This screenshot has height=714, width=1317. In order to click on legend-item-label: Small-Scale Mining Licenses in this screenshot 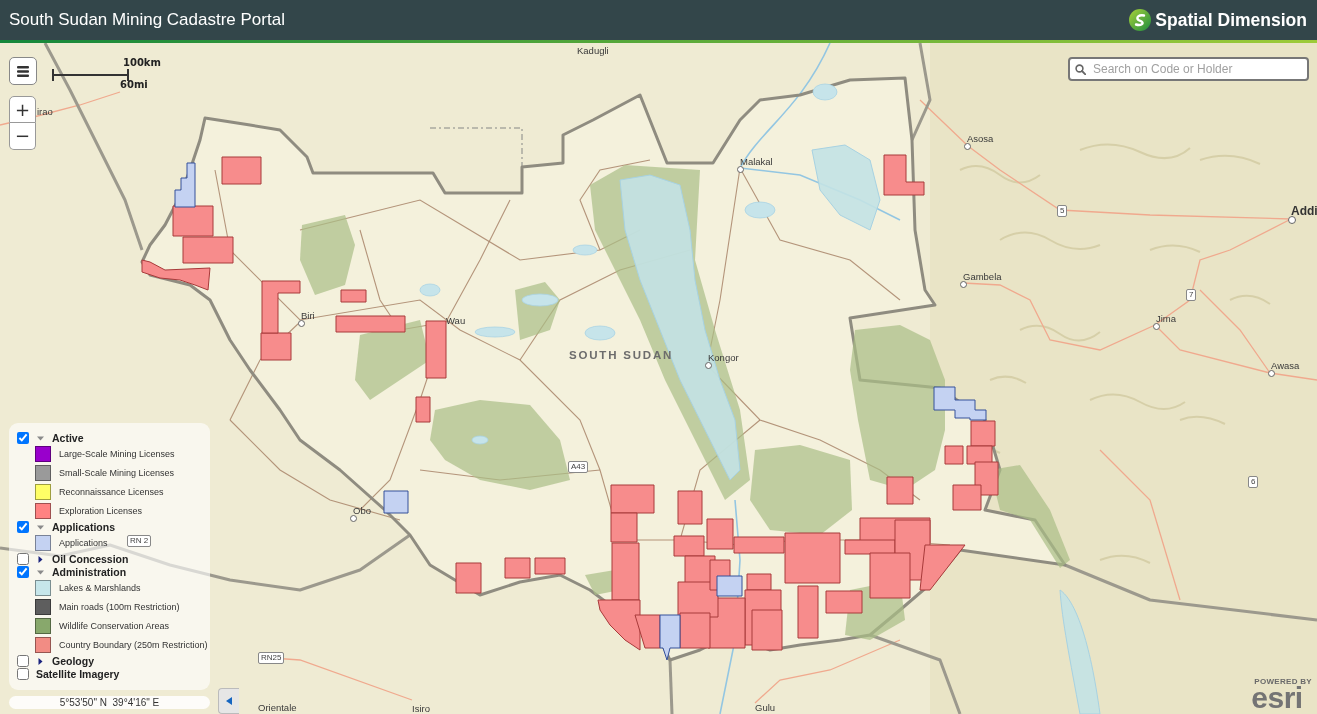, I will do `click(117, 473)`.